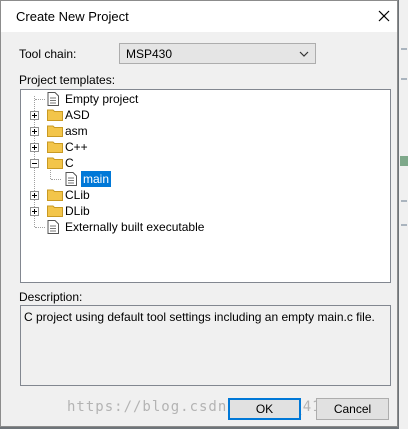 The height and width of the screenshot is (429, 408). What do you see at coordinates (264, 409) in the screenshot?
I see `ok-button: OK` at bounding box center [264, 409].